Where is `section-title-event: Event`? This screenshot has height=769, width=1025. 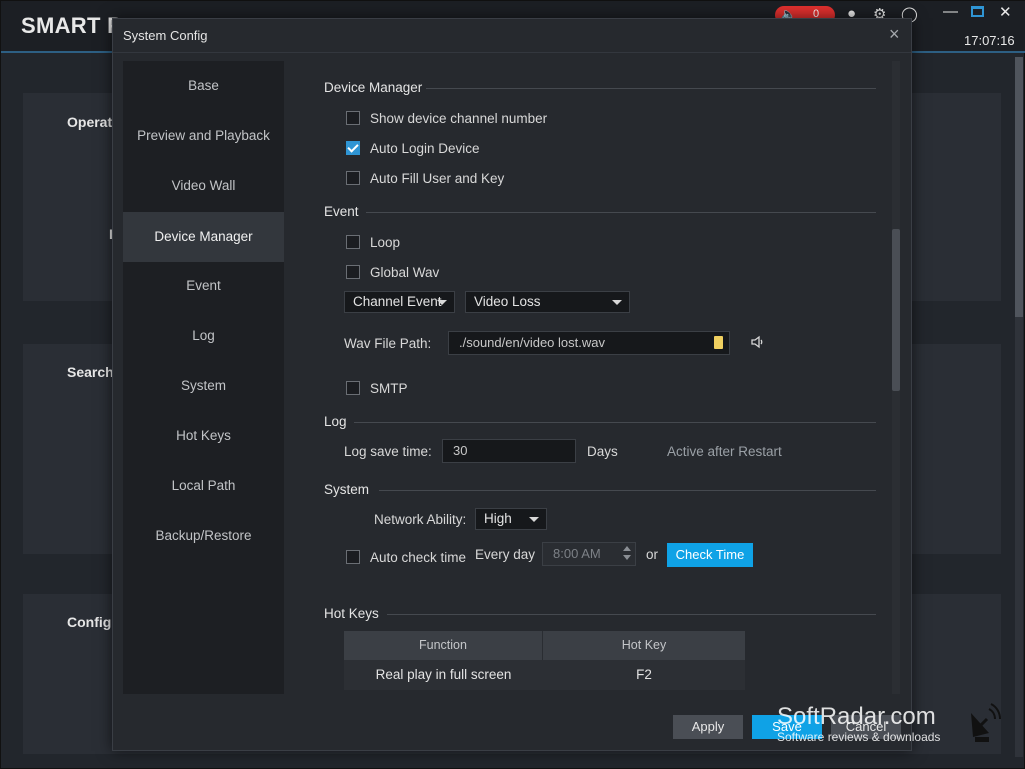
section-title-event: Event is located at coordinates (341, 211).